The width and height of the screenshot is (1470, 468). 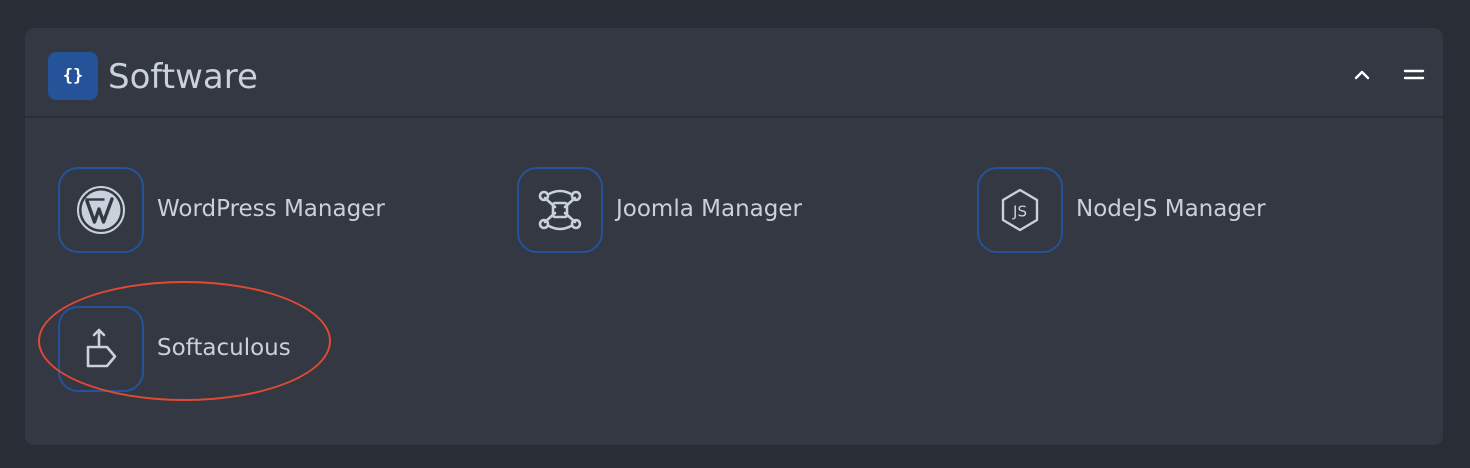 I want to click on chevron-up-icon, so click(x=1362, y=75).